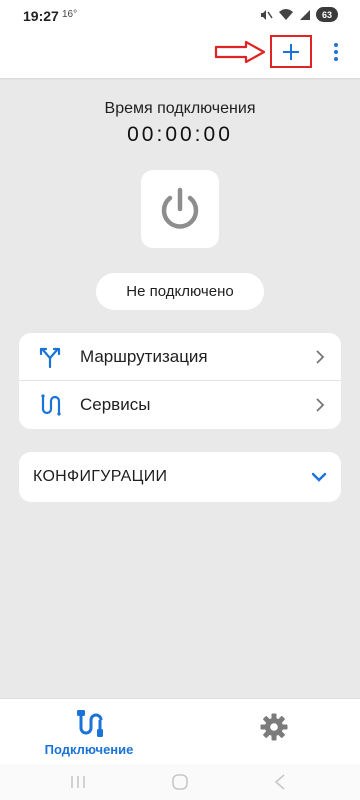 This screenshot has width=360, height=800. What do you see at coordinates (89, 749) in the screenshot?
I see `nav-tab-label: Подключение` at bounding box center [89, 749].